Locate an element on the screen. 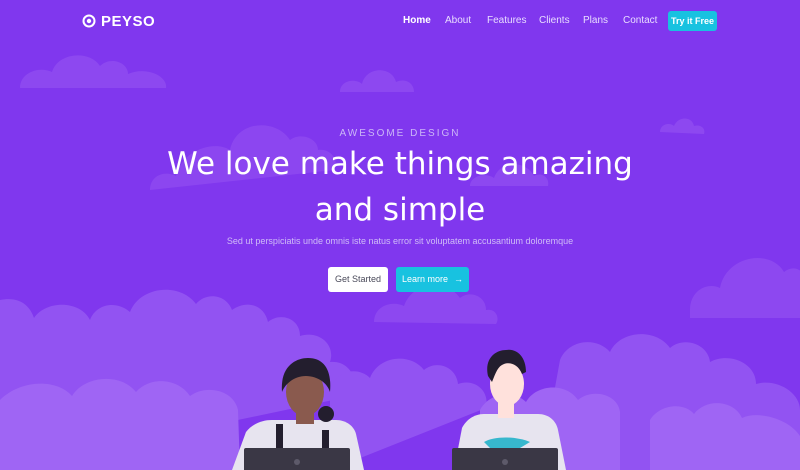 This screenshot has height=470, width=800. man-illustration is located at coordinates (509, 409).